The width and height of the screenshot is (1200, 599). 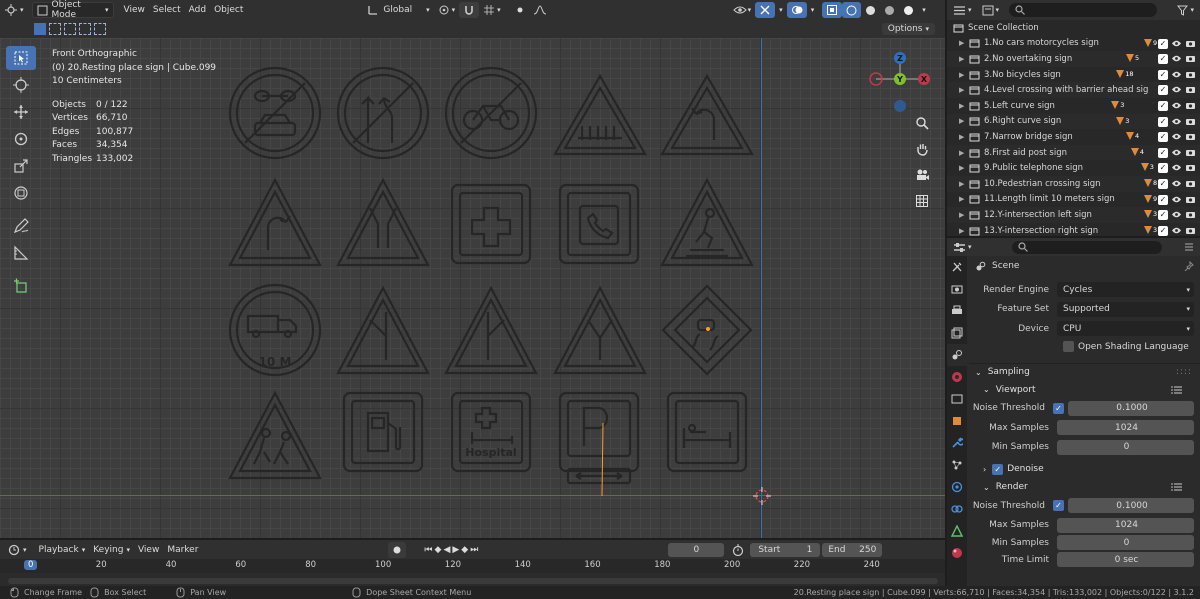 What do you see at coordinates (383, 330) in the screenshot?
I see `y-intersection-left-sign` at bounding box center [383, 330].